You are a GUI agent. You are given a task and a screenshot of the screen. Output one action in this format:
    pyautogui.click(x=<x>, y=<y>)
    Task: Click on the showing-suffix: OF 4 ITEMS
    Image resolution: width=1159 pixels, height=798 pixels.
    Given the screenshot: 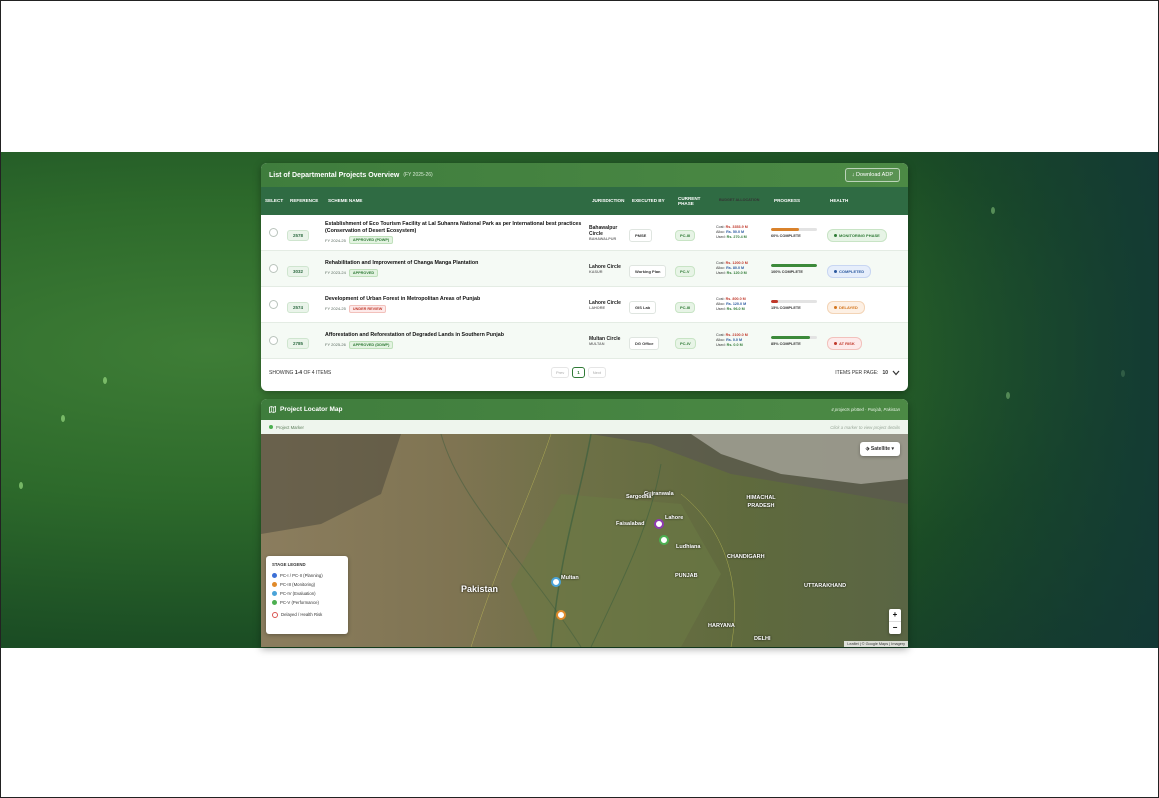 What is the action you would take?
    pyautogui.click(x=317, y=372)
    